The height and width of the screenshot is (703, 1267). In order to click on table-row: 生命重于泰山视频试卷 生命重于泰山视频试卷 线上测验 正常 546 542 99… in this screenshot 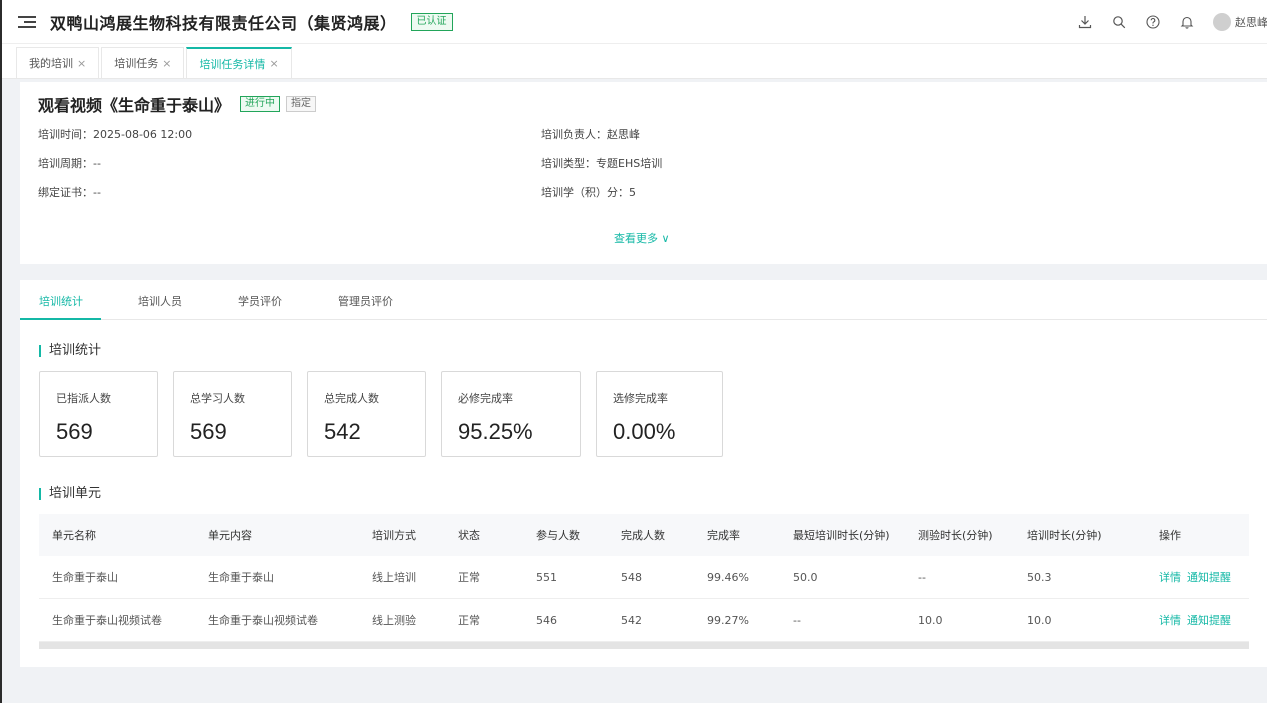, I will do `click(644, 620)`.